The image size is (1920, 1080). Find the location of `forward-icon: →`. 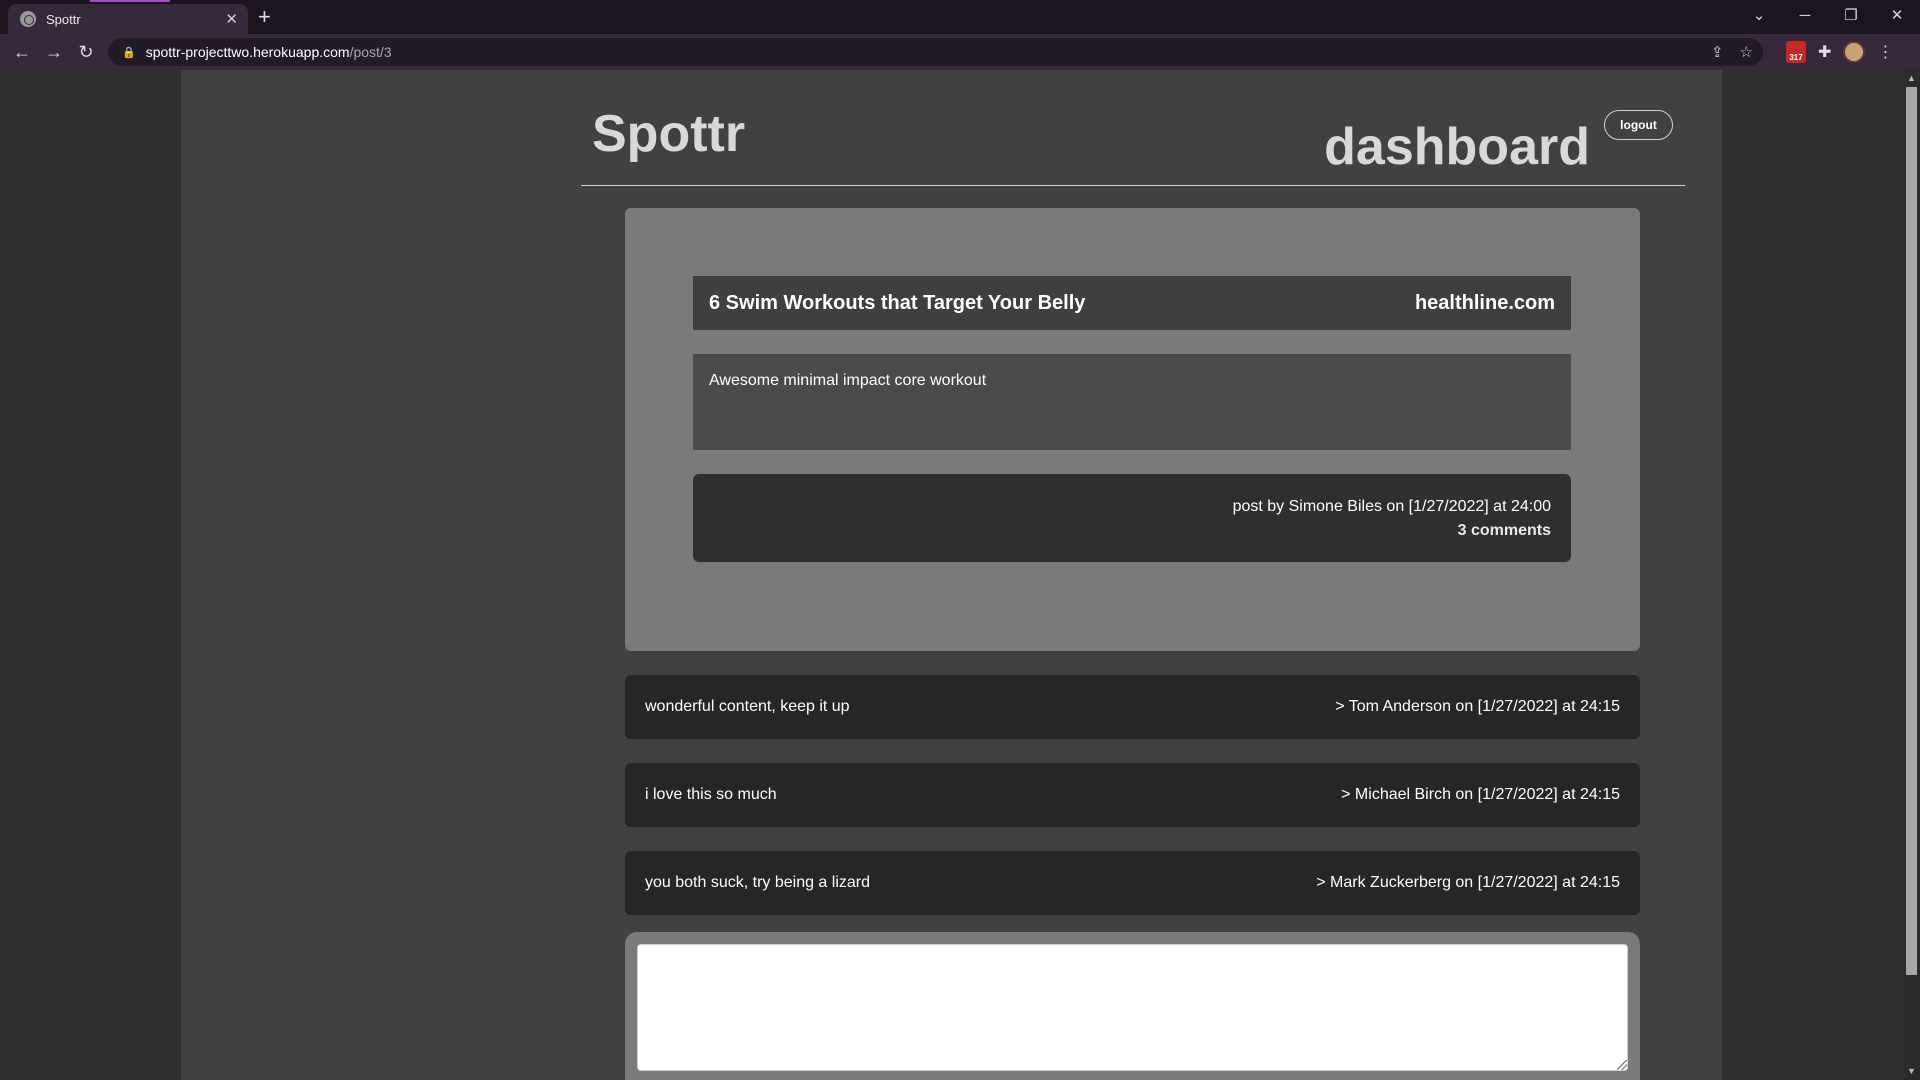

forward-icon: → is located at coordinates (54, 52).